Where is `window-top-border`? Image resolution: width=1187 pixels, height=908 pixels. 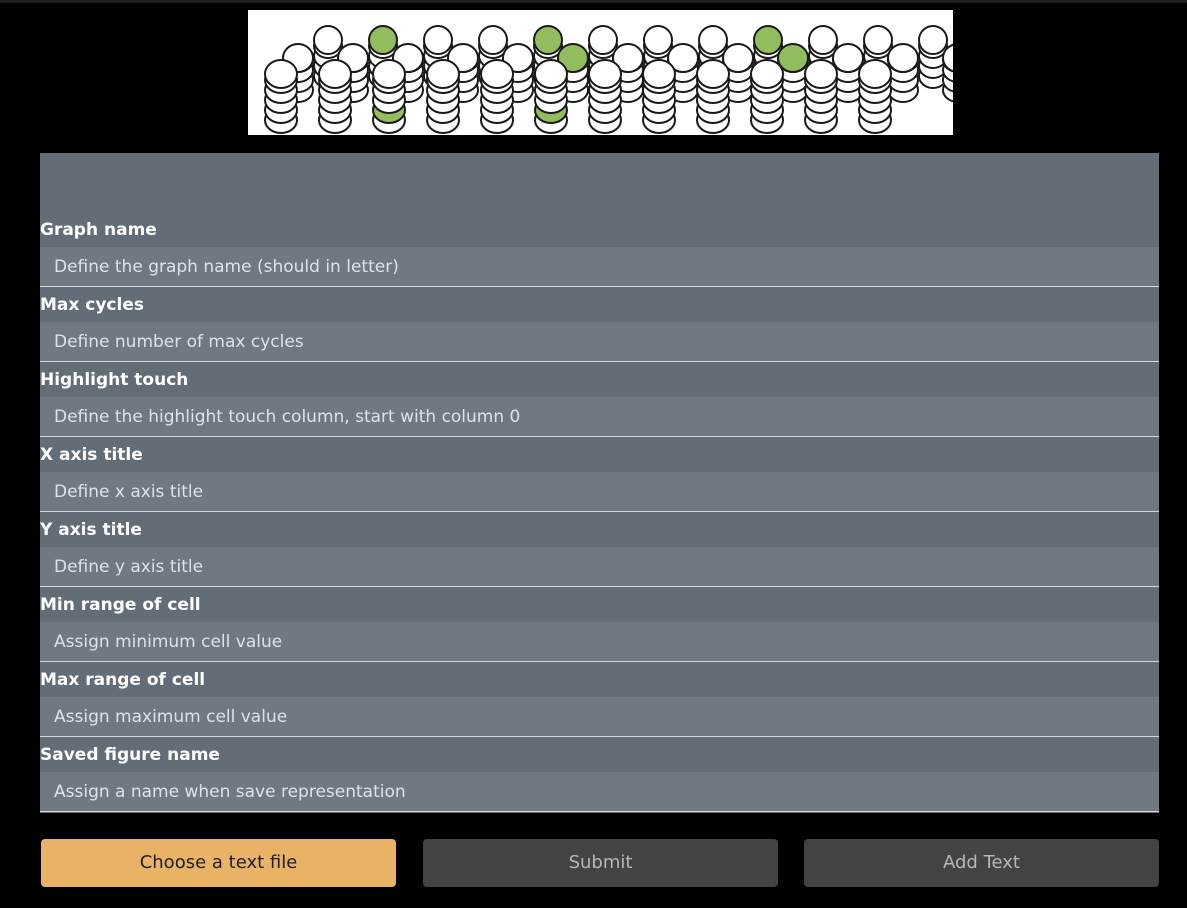
window-top-border is located at coordinates (593, 1).